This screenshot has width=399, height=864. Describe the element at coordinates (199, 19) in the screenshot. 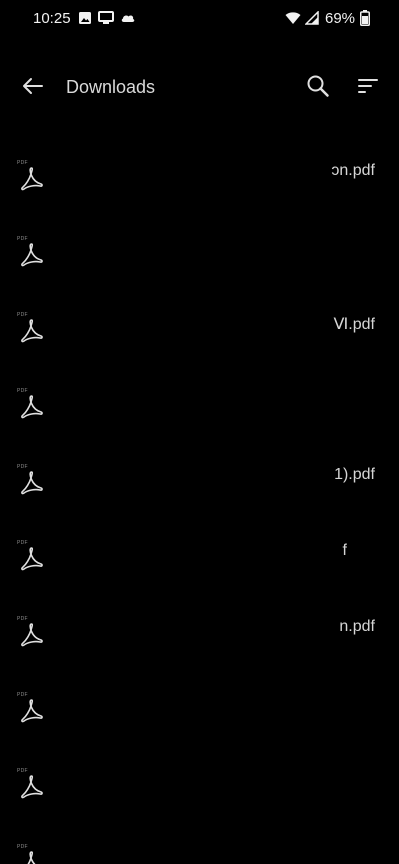

I see `status-bar: 10:25 69%` at that location.